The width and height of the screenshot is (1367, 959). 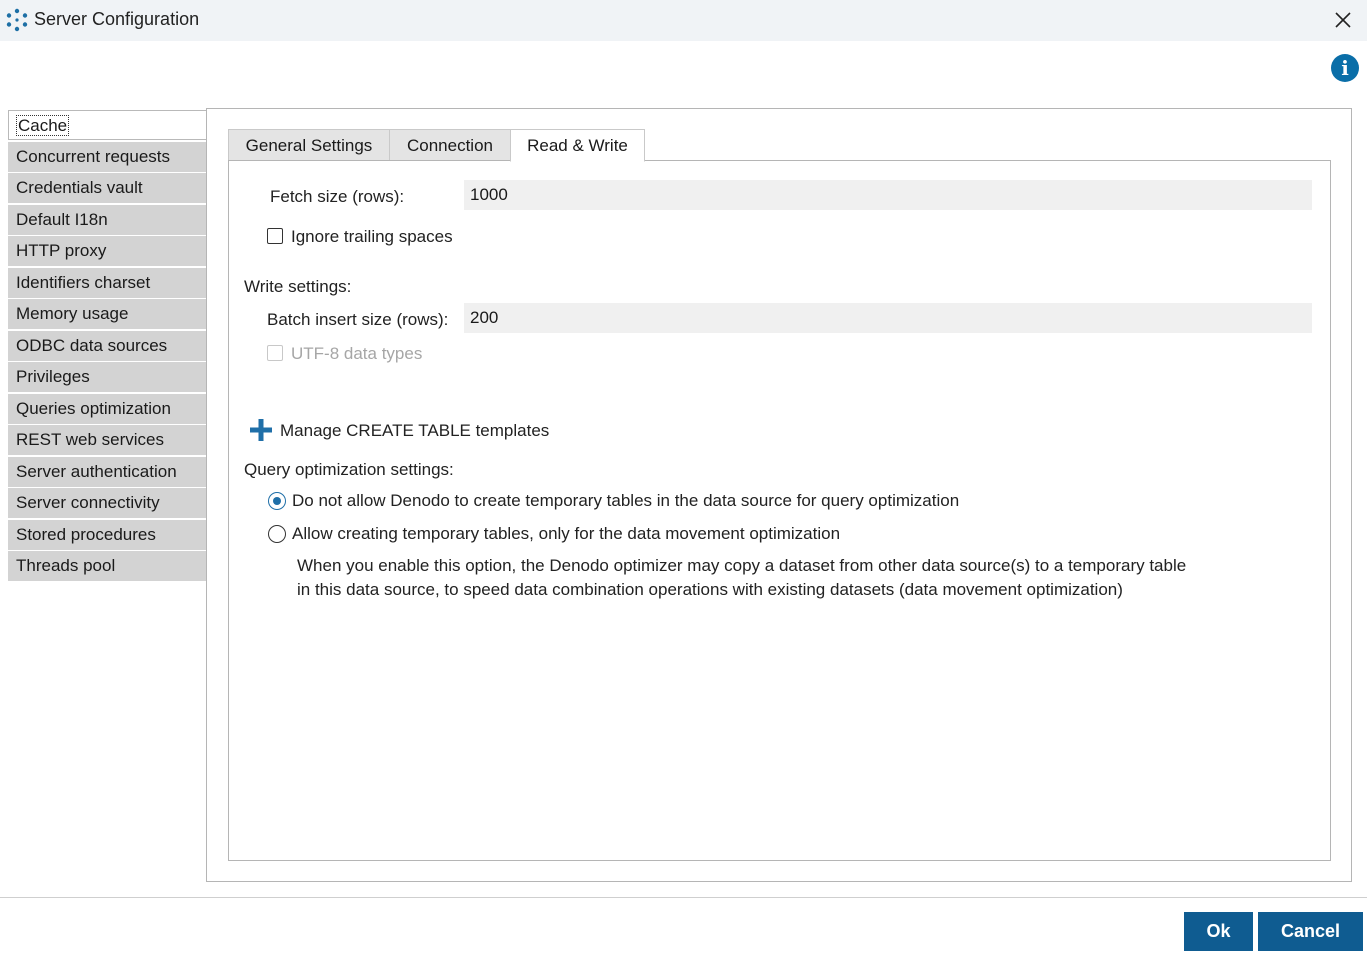 I want to click on ignore-trailing-spaces-checkbox, so click(x=275, y=236).